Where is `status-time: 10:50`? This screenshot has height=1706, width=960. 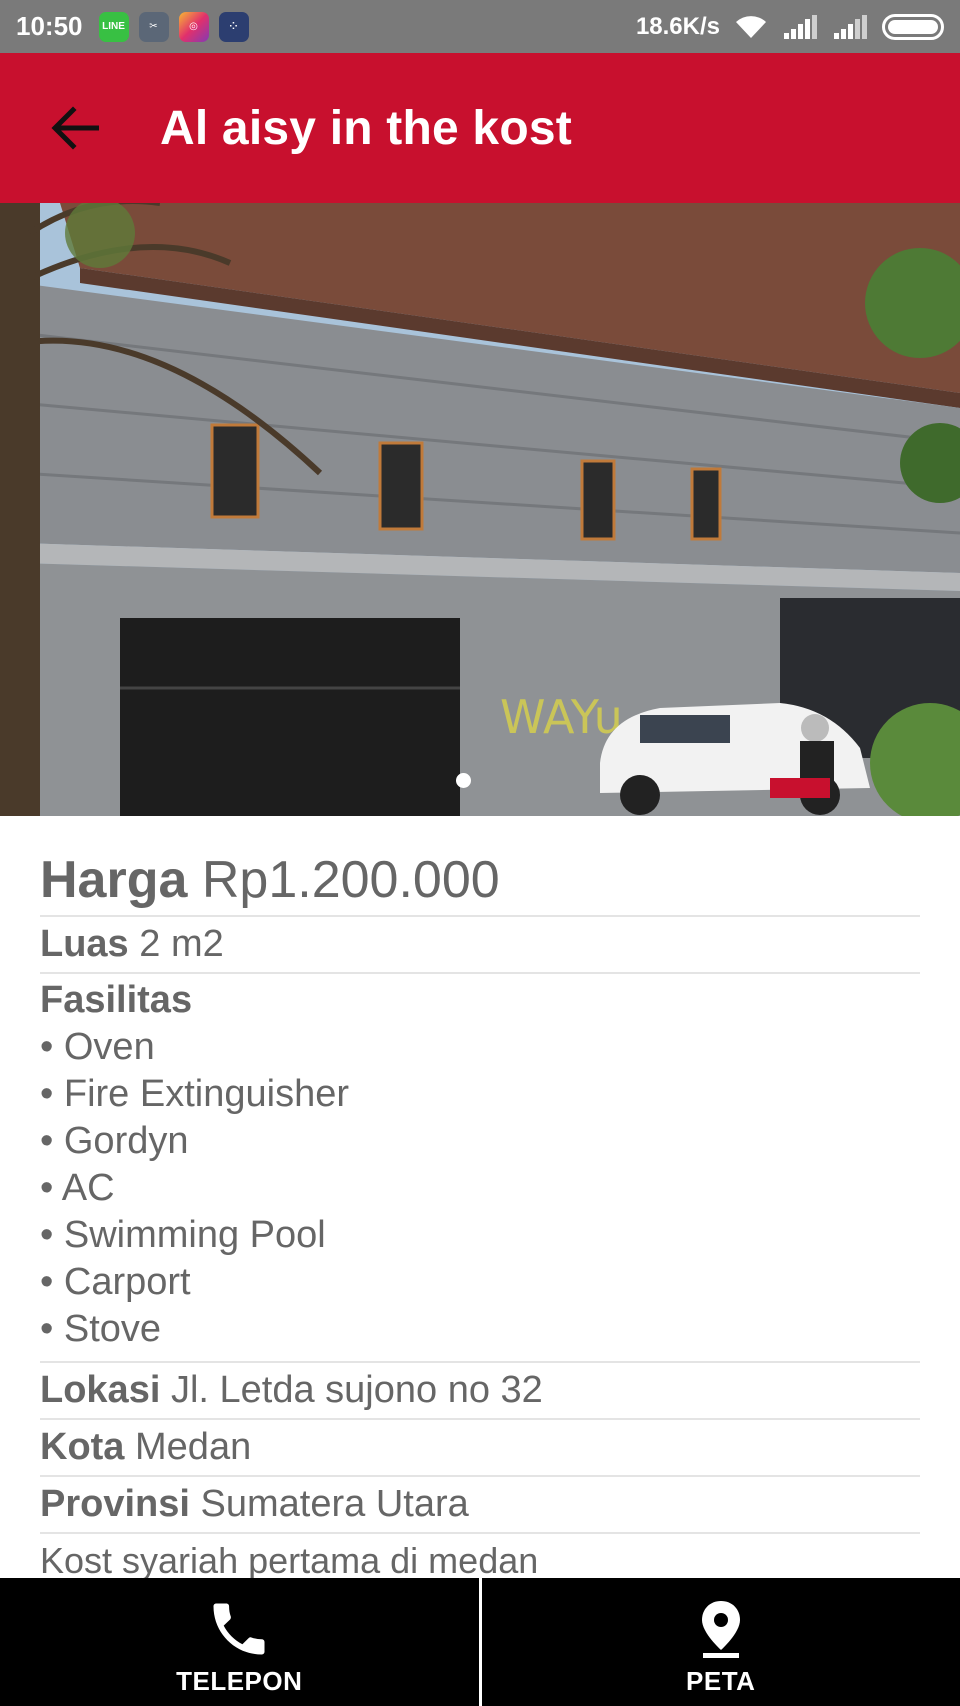
status-time: 10:50 is located at coordinates (49, 26).